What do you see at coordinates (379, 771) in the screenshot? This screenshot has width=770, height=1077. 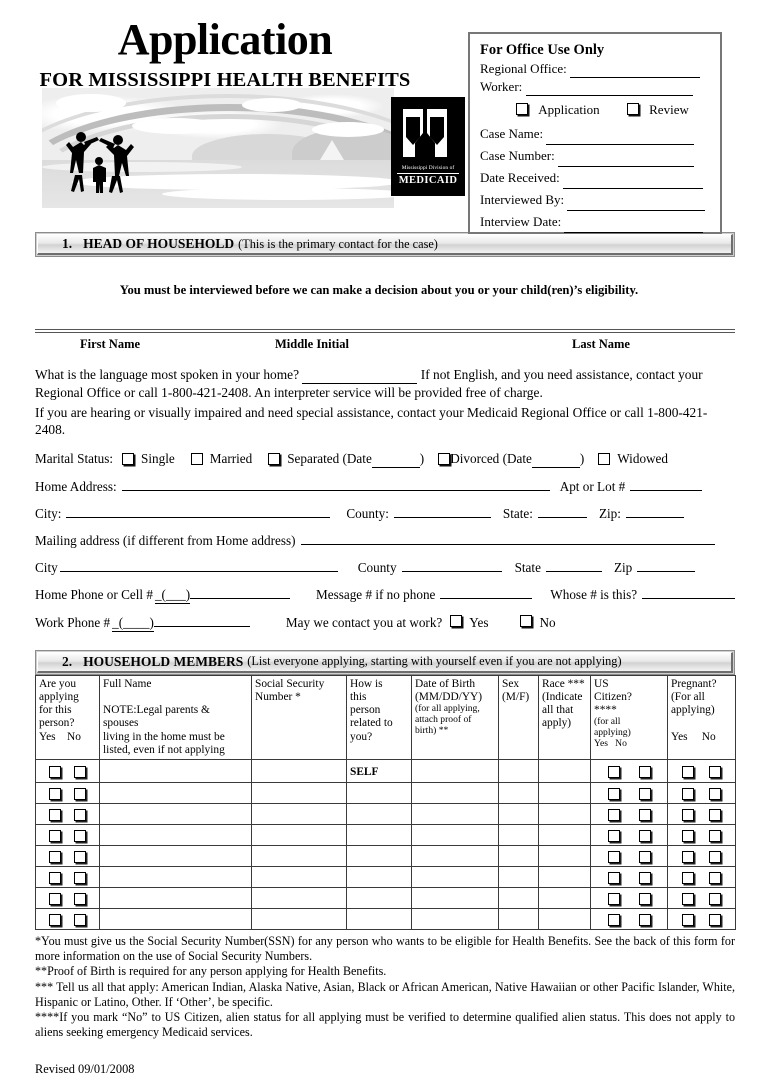 I see `cell-relation: SELF` at bounding box center [379, 771].